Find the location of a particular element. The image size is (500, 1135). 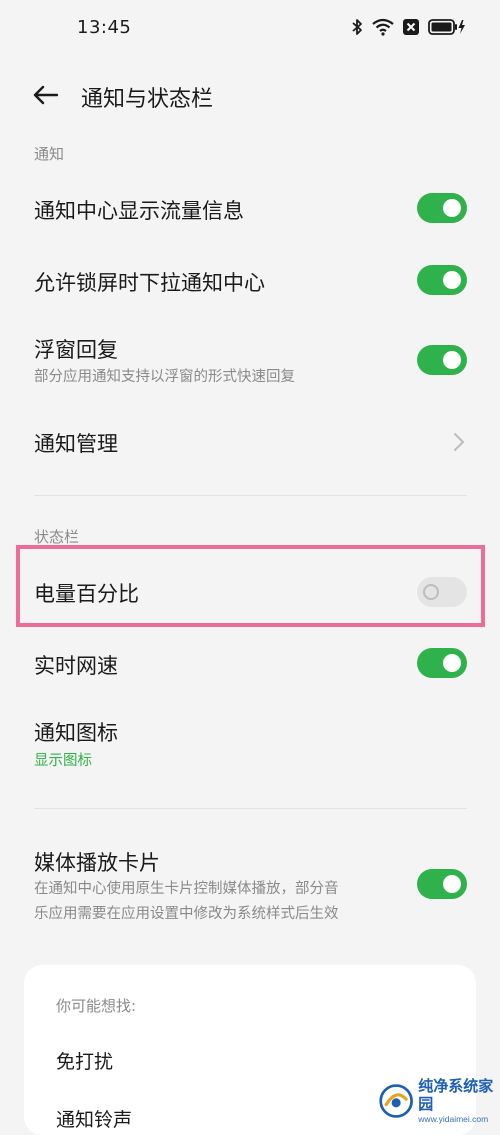

setting-title: 浮窗回复 is located at coordinates (76, 350).